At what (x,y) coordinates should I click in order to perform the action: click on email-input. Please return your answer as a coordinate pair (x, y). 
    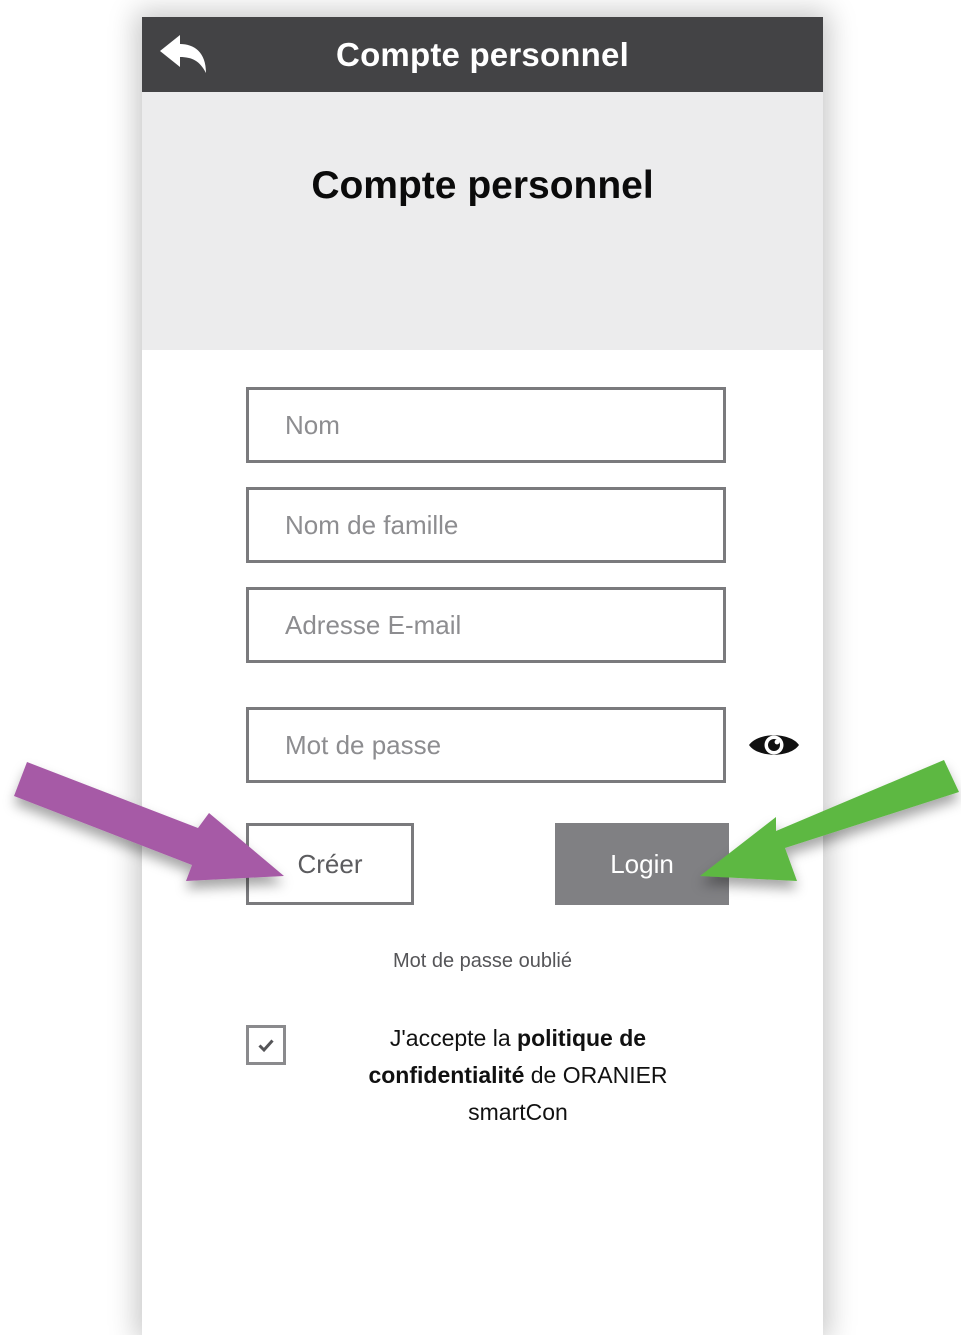
    Looking at the image, I should click on (486, 625).